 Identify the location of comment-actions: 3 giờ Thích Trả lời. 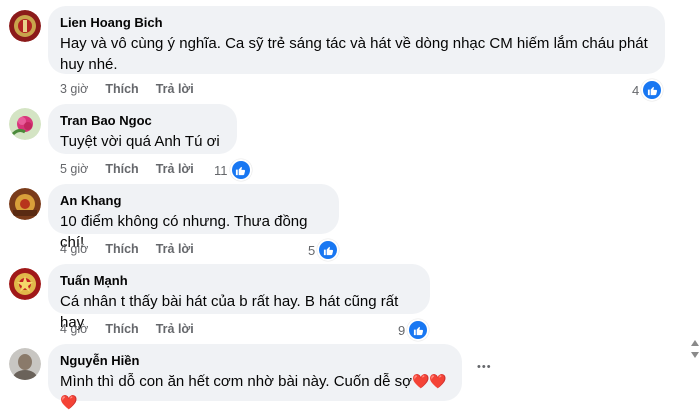
(135, 89).